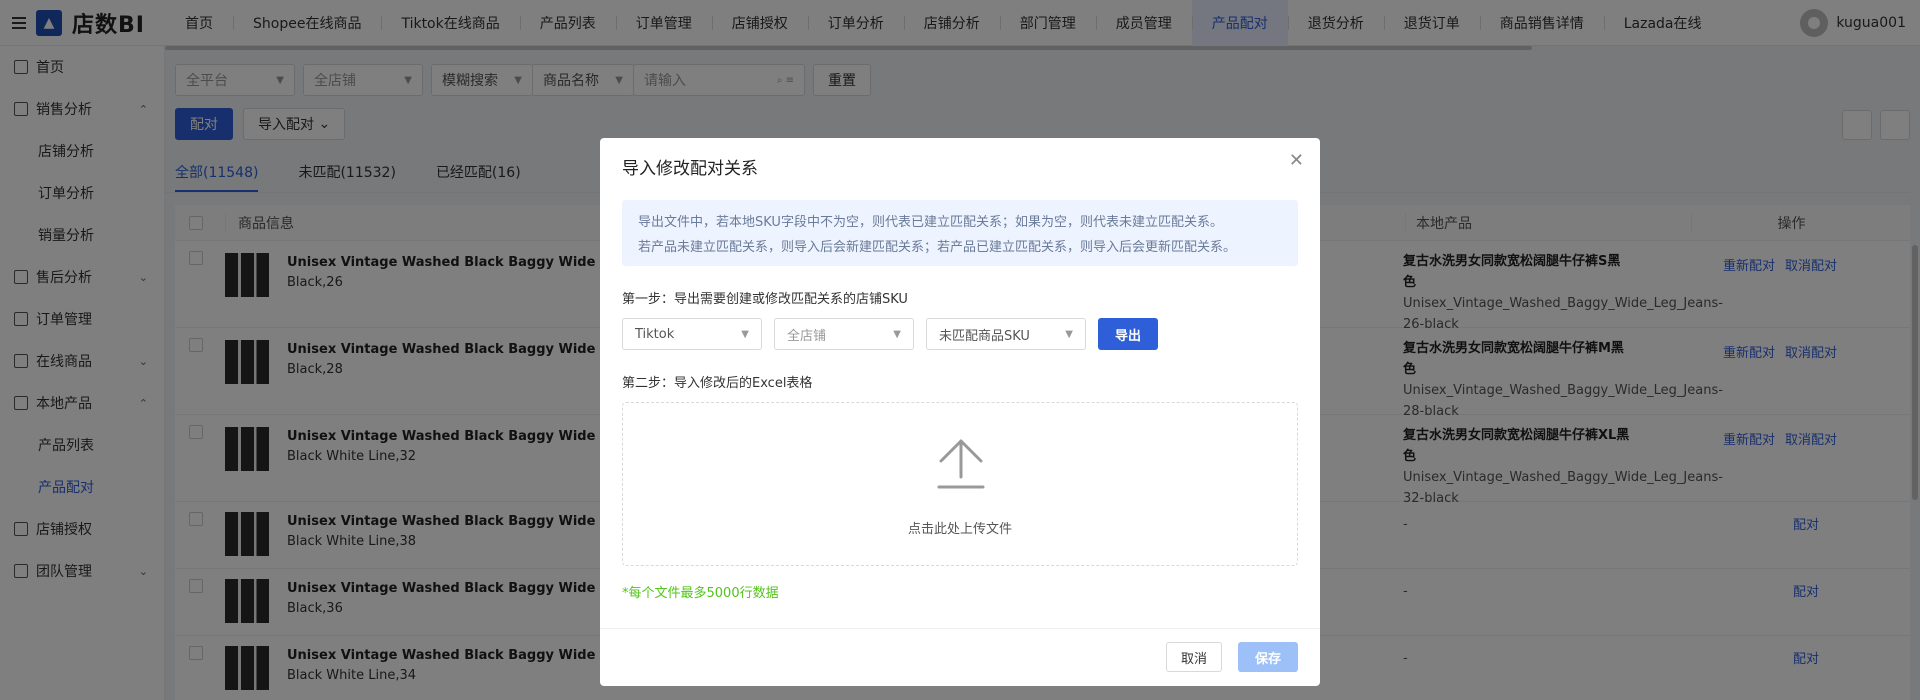  What do you see at coordinates (765, 299) in the screenshot?
I see `step1-label: 第一步：导出需要创建或修改匹配关系的店铺SKU` at bounding box center [765, 299].